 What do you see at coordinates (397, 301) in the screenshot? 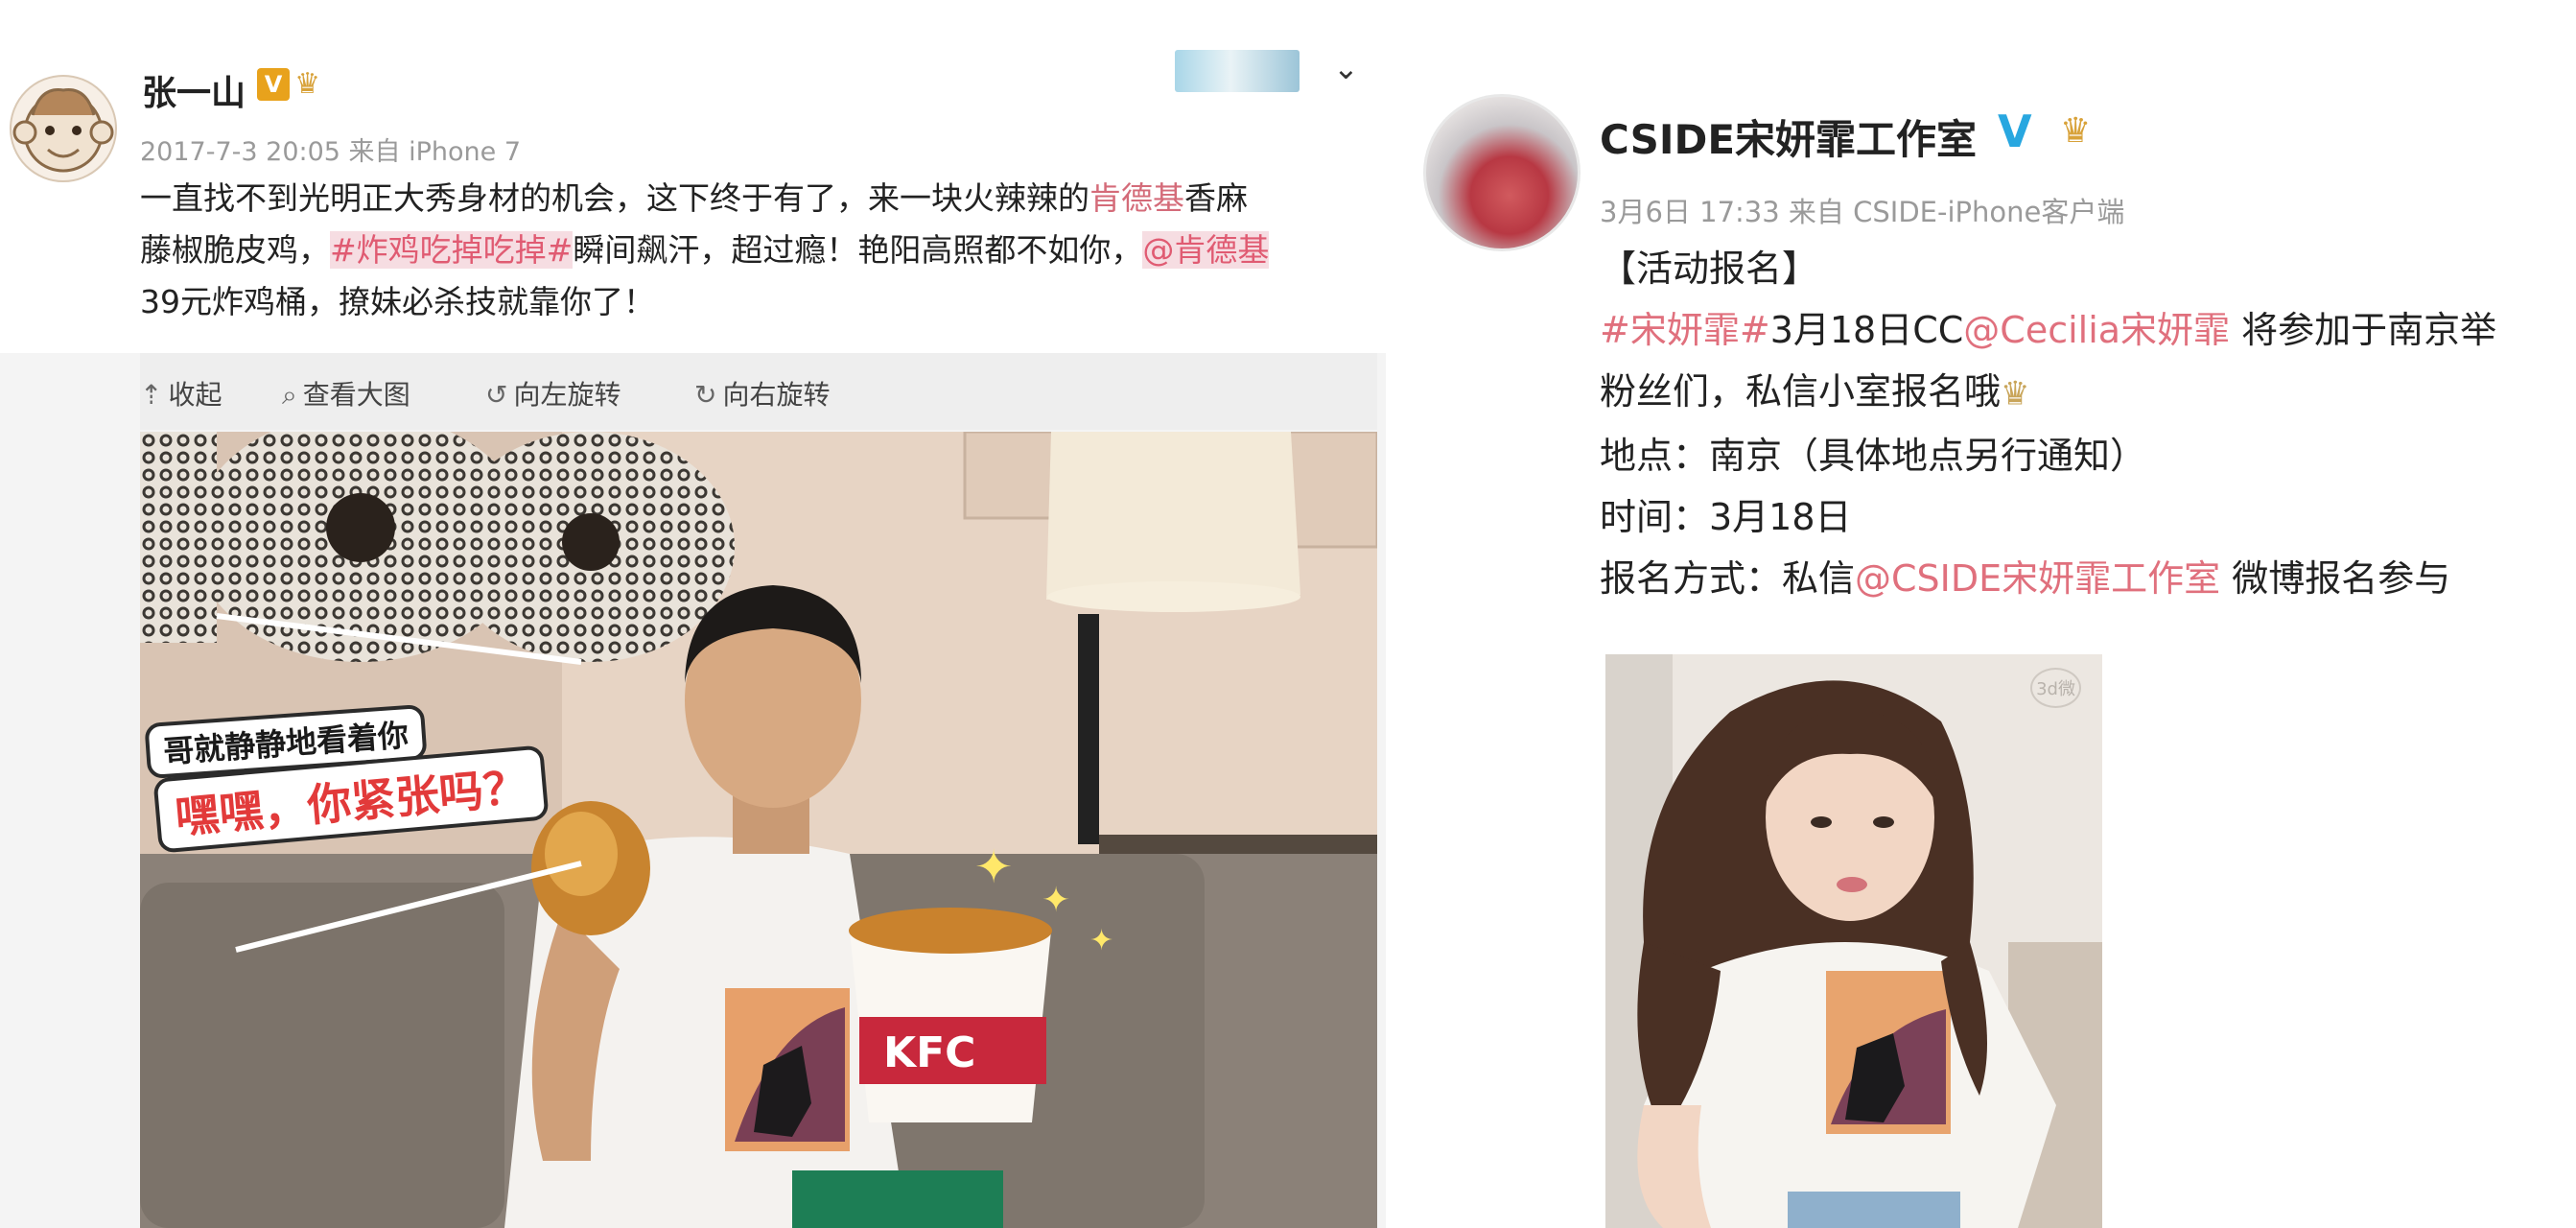
I see `post-line: 39元炸鸡桶，撩妹必杀技就靠你了！` at bounding box center [397, 301].